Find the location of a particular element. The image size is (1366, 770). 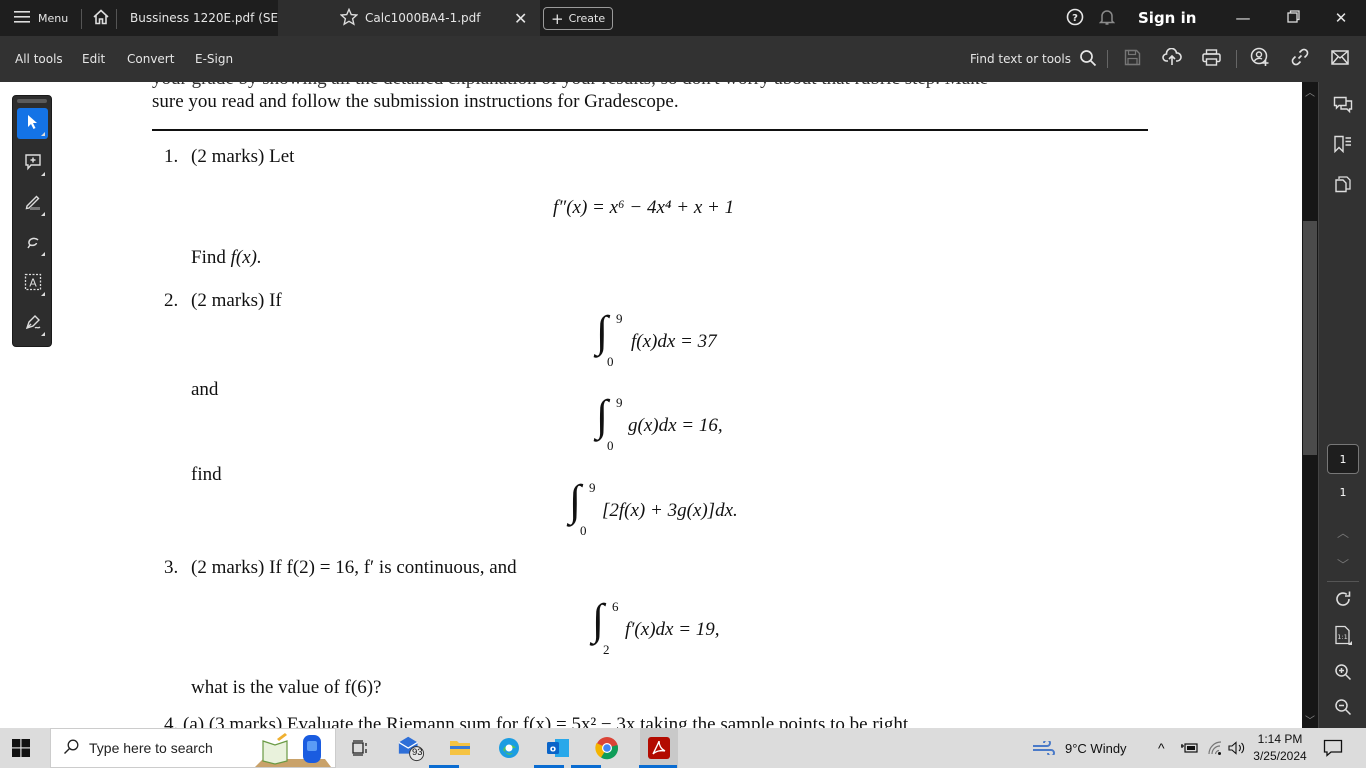

home-icon is located at coordinates (101, 18).